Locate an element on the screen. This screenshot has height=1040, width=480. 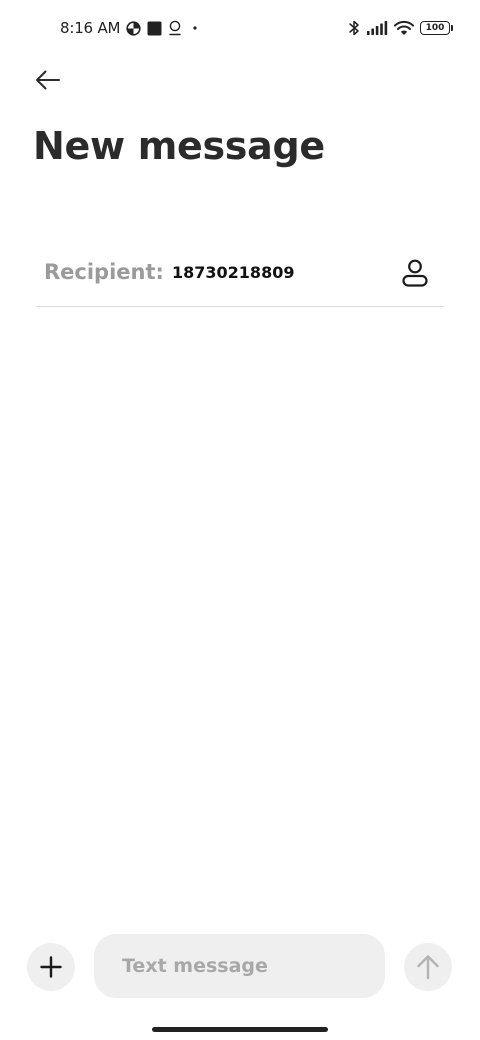
arrow-up-icon is located at coordinates (428, 967).